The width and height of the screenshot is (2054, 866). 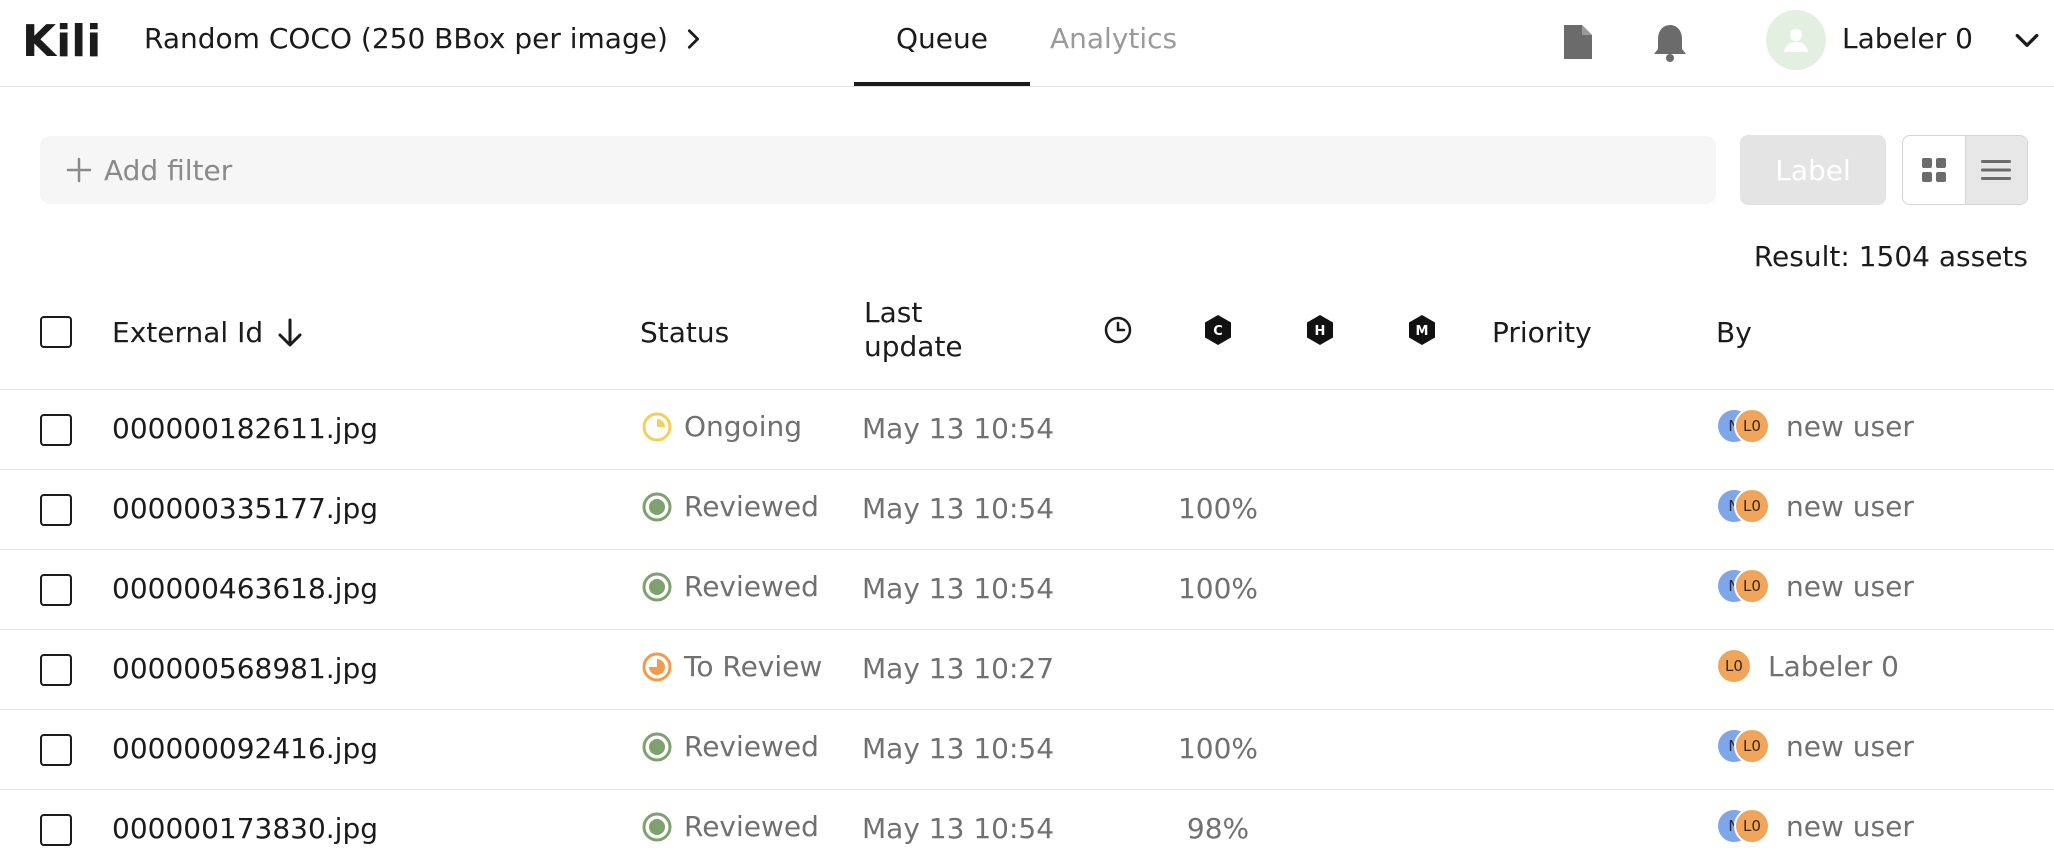 What do you see at coordinates (207, 332) in the screenshot?
I see `column-external-id: External Id` at bounding box center [207, 332].